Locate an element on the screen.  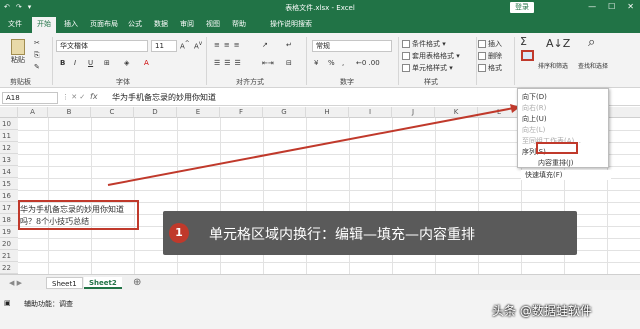
column-header: C is located at coordinates (112, 112).